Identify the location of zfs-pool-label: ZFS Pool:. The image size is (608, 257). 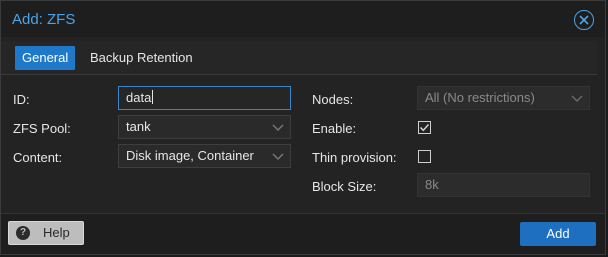
(42, 128).